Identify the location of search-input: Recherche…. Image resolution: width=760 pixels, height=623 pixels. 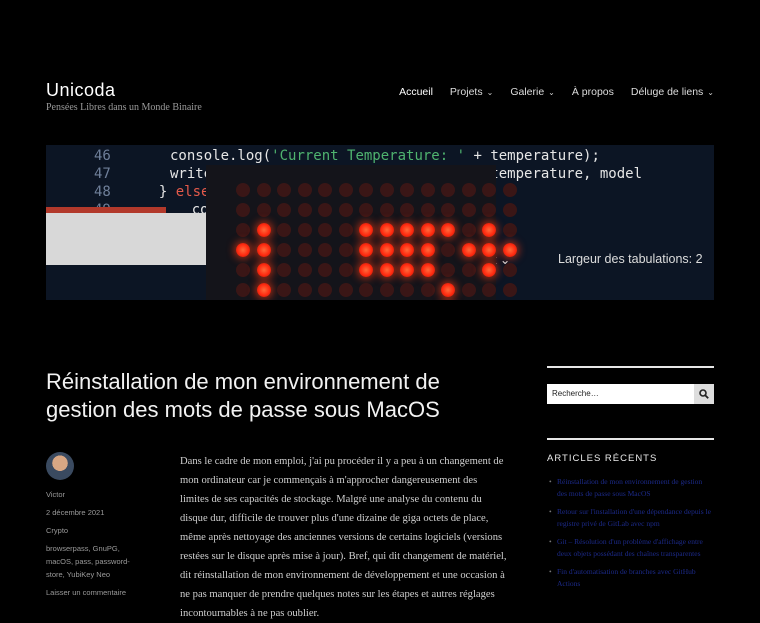
(620, 394).